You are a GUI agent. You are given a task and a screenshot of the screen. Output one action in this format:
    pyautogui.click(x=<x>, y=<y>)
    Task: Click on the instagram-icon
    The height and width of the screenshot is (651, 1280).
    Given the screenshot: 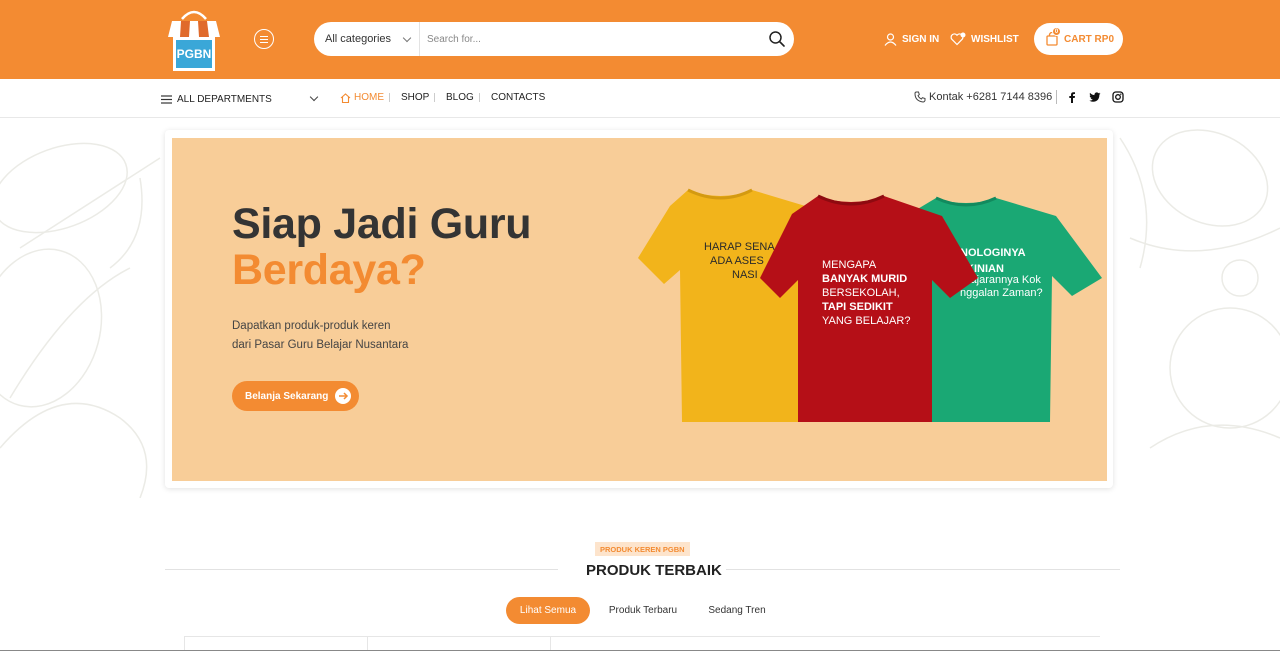 What is the action you would take?
    pyautogui.click(x=1118, y=97)
    